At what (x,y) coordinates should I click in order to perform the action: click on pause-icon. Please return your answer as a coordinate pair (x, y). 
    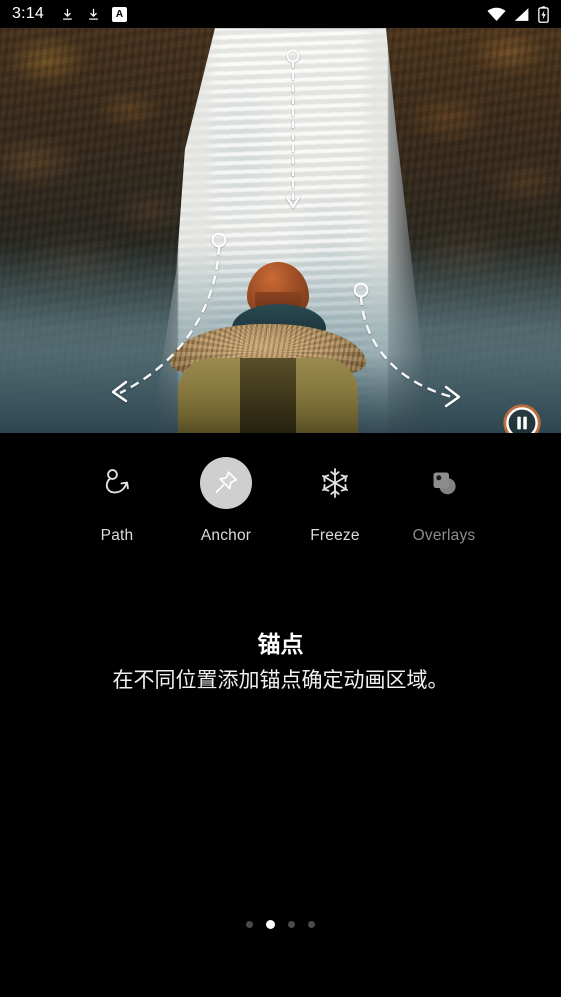
    Looking at the image, I should click on (522, 418).